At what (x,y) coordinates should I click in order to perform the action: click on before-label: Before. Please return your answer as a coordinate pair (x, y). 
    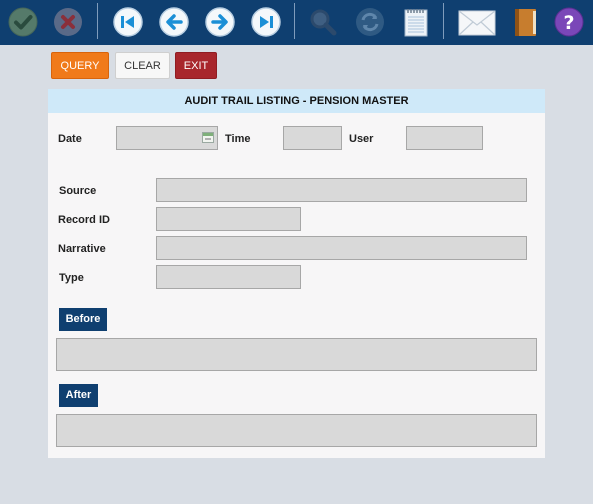
    Looking at the image, I should click on (83, 319).